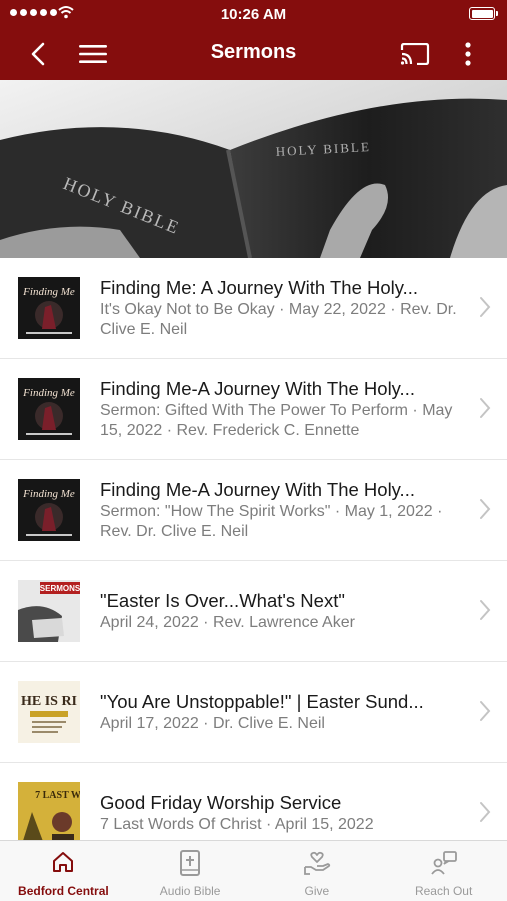 The image size is (507, 901). Describe the element at coordinates (190, 891) in the screenshot. I see `tab-label: Audio Bible` at that location.